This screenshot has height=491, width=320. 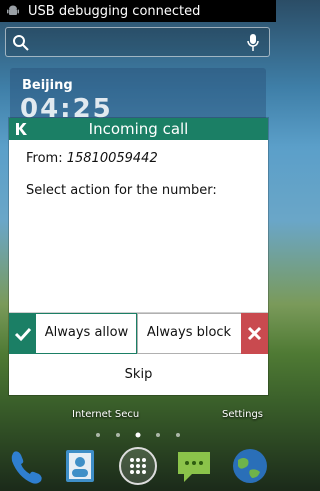 I want to click on phone-icon, so click(x=26, y=466).